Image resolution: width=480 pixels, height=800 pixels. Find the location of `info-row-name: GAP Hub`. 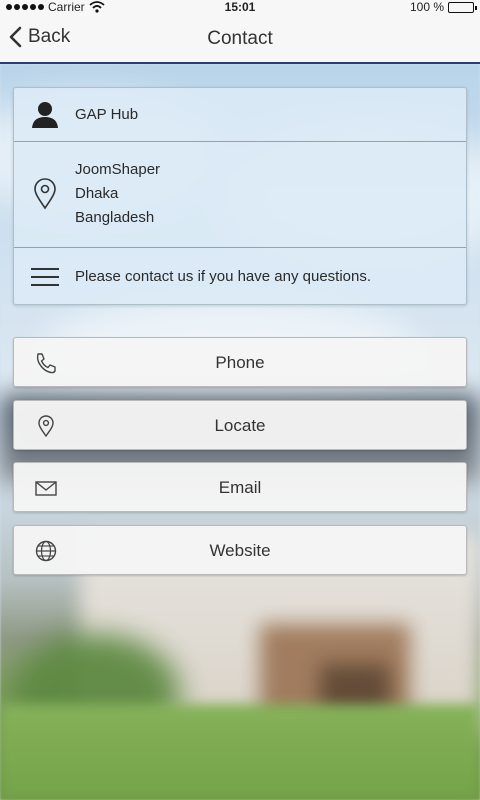

info-row-name: GAP Hub is located at coordinates (240, 115).